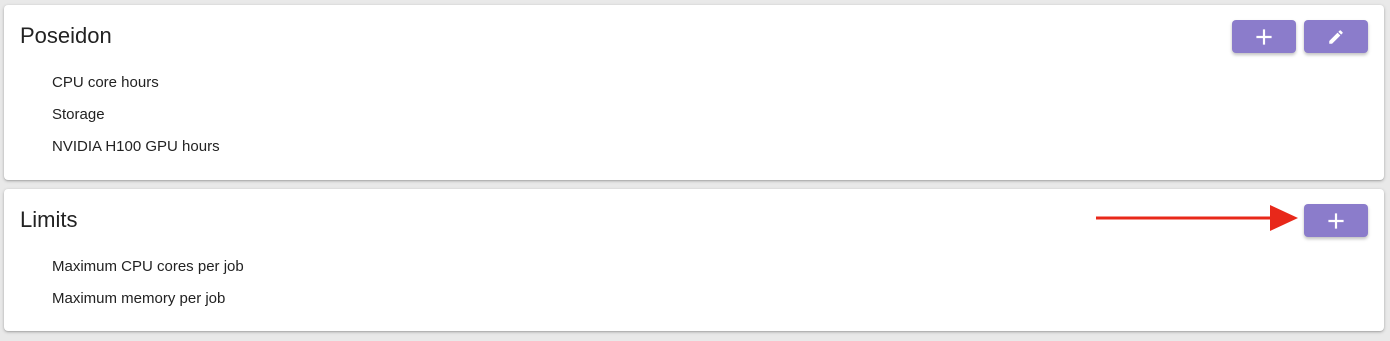  I want to click on pencil-icon, so click(1336, 37).